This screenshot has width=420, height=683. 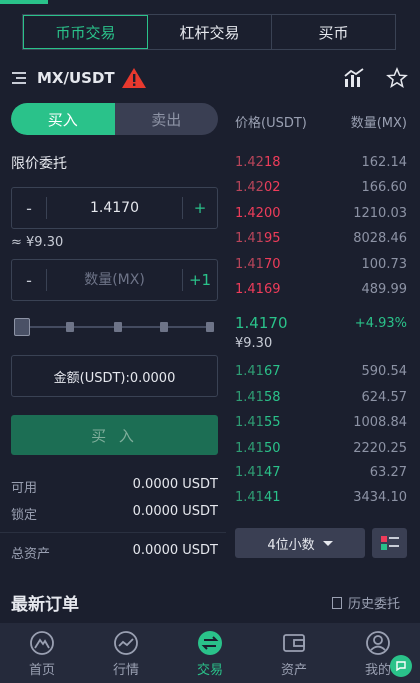 I want to click on quantity-stepper: - 数量(MX) +1, so click(x=114, y=280).